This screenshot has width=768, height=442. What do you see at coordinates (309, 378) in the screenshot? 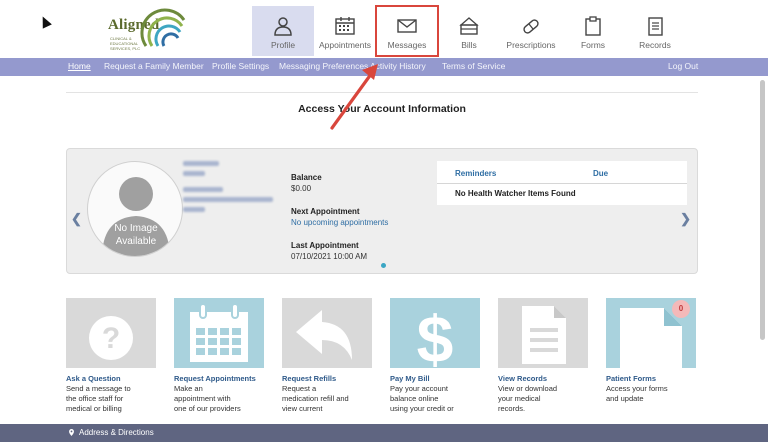
I see `tile-title: Request Refills` at bounding box center [309, 378].